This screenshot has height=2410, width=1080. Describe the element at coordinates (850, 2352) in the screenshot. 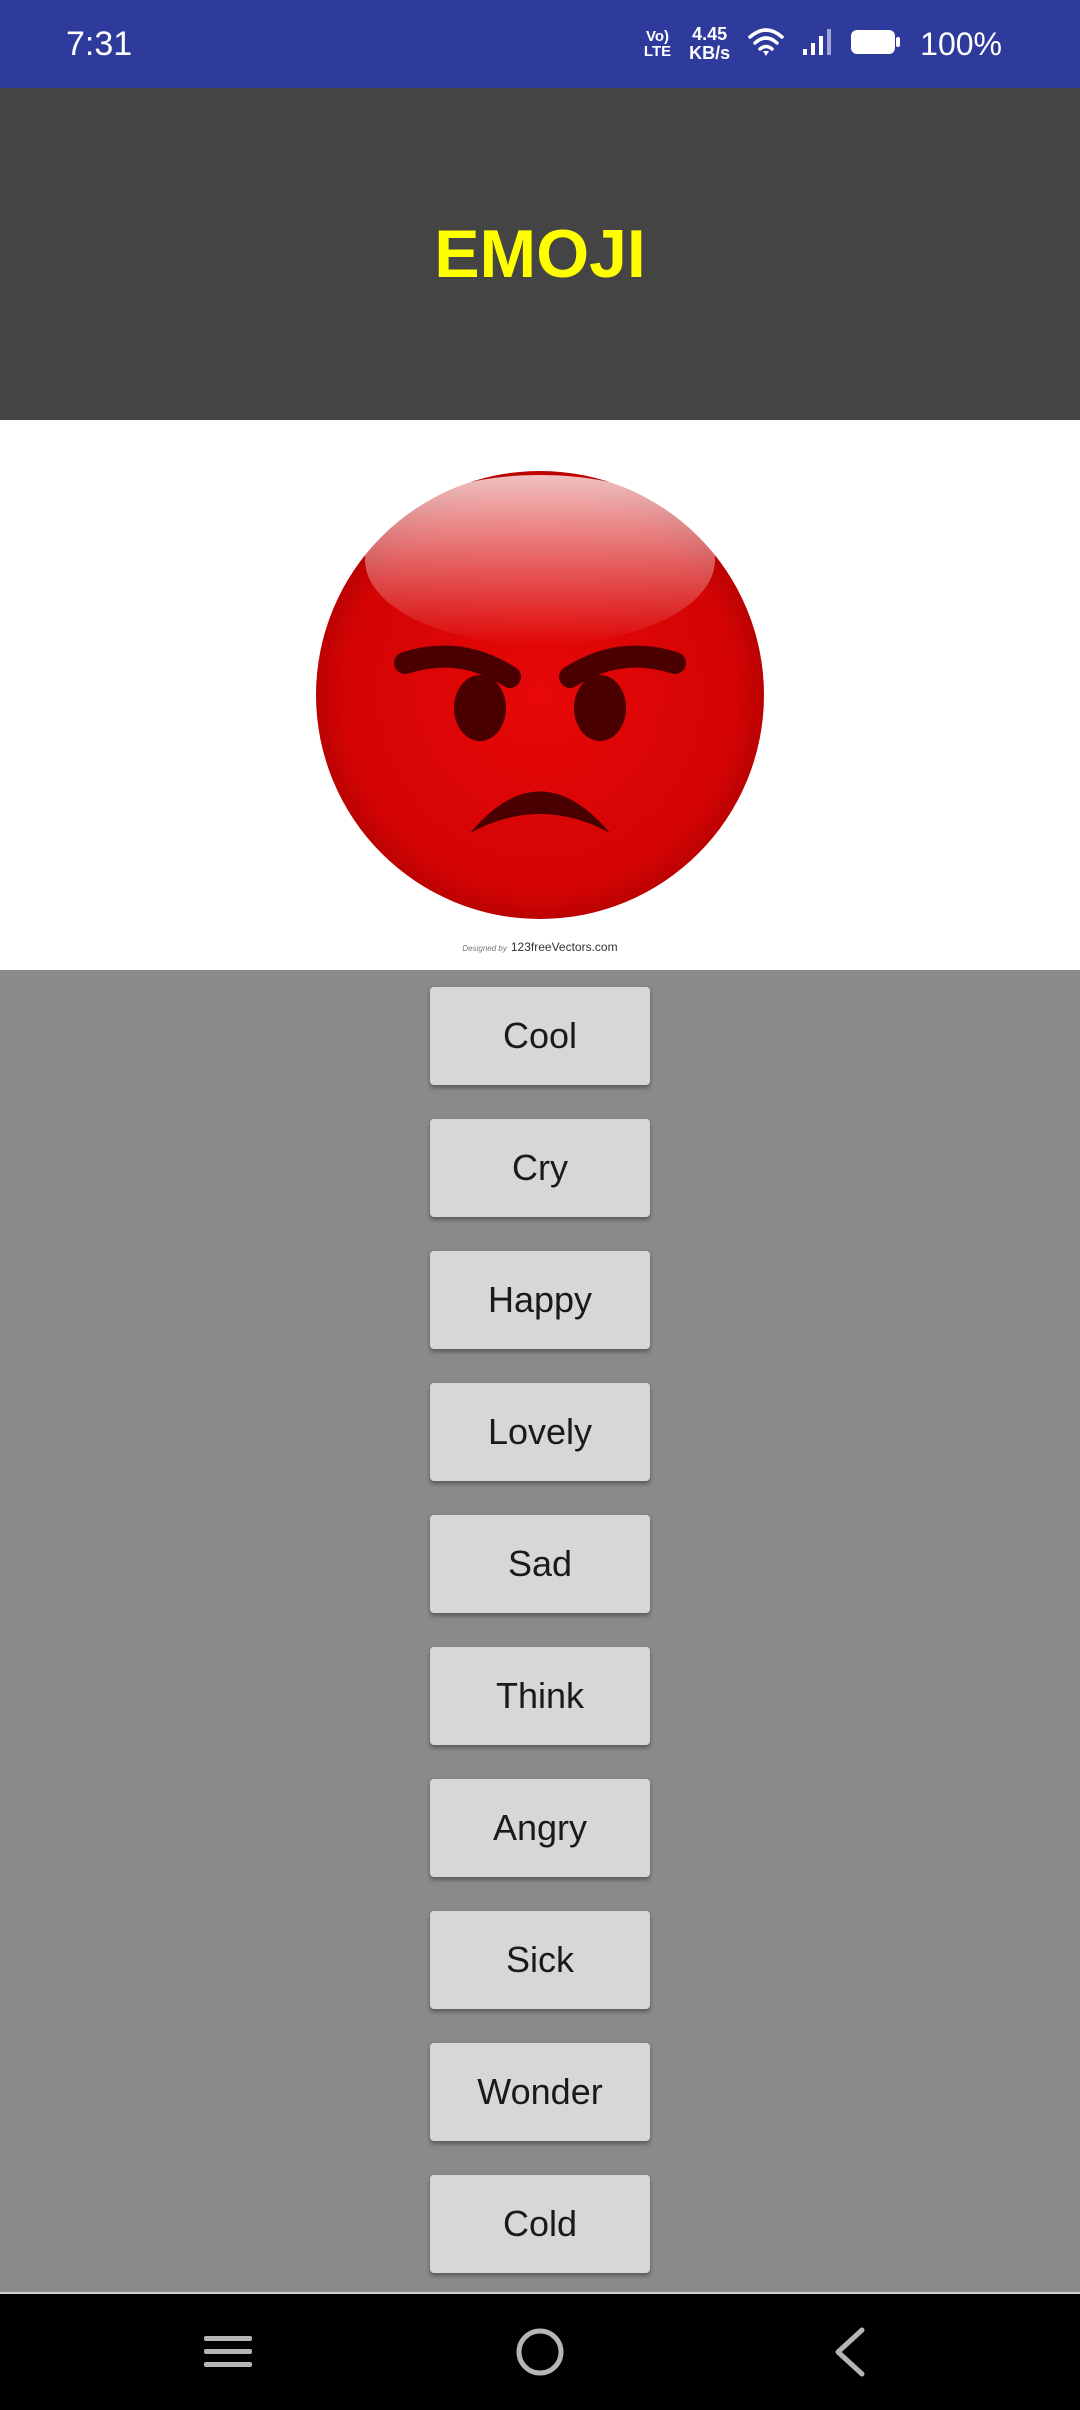

I see `back-icon` at that location.